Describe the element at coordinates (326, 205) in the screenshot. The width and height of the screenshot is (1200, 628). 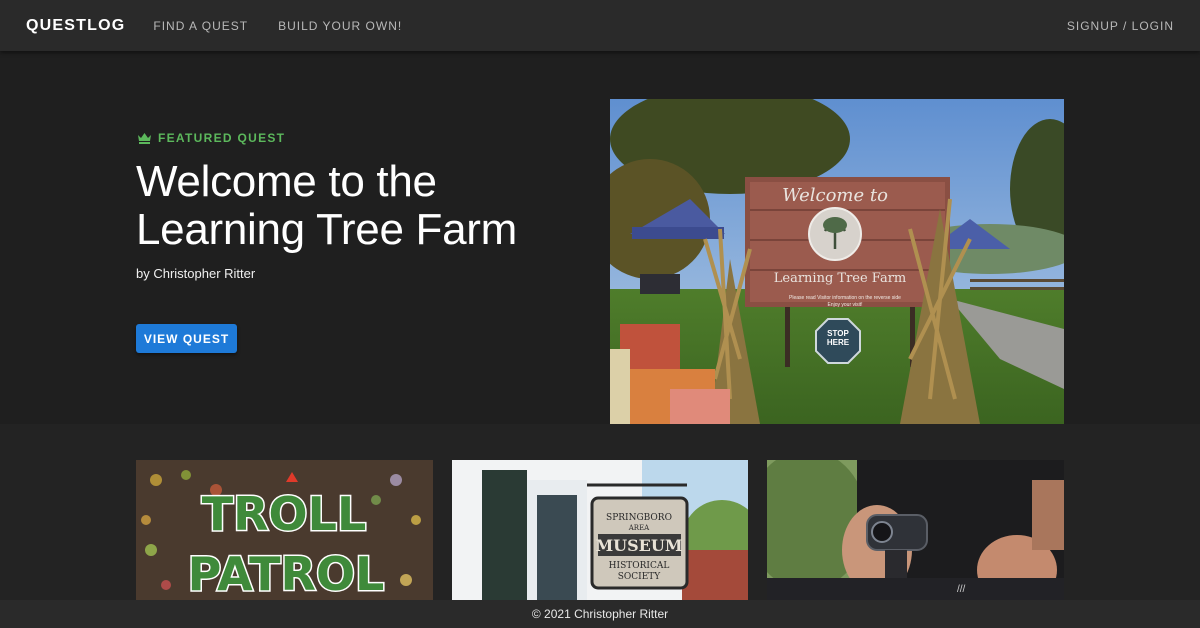
I see `hero-title: Welcome to the Learning Tree Farm` at that location.